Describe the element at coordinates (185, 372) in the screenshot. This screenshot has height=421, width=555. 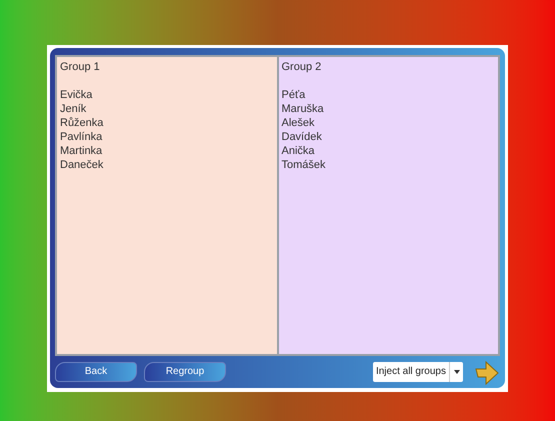
I see `action-button: Regroup` at that location.